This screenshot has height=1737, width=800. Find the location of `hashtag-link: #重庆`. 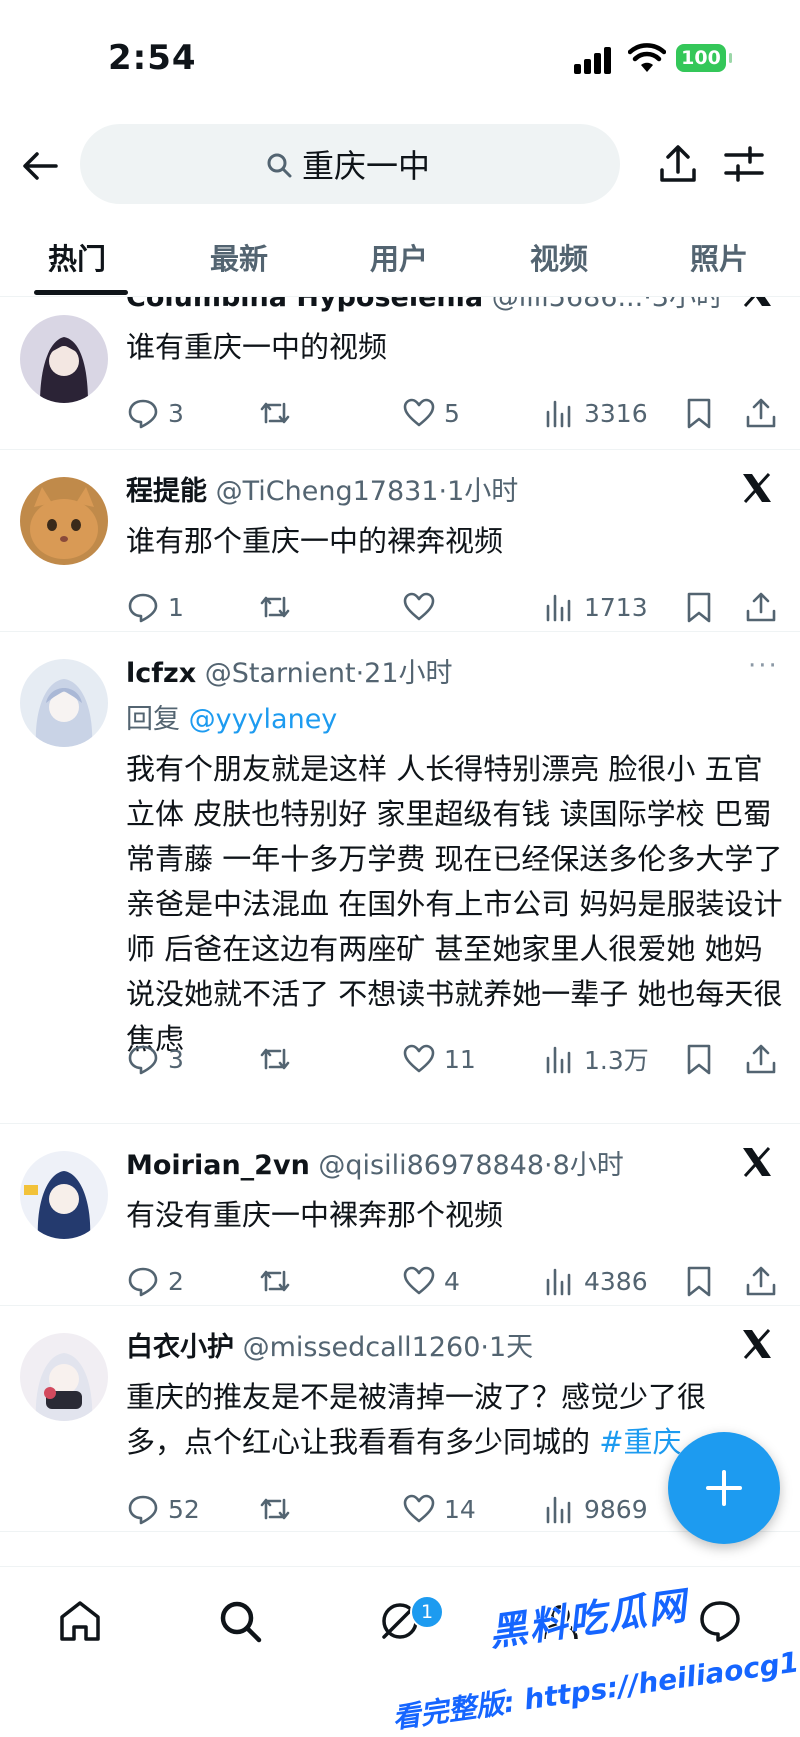

hashtag-link: #重庆 is located at coordinates (640, 1442).